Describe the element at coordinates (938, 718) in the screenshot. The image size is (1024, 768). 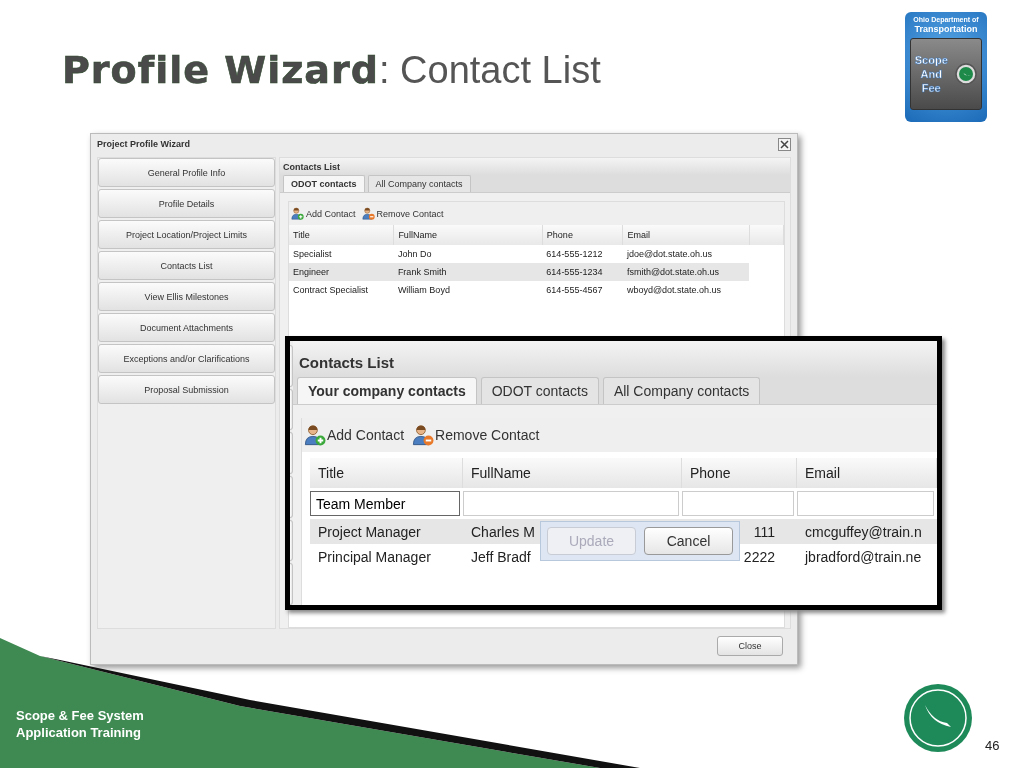
I see `state-seal-drawing` at that location.